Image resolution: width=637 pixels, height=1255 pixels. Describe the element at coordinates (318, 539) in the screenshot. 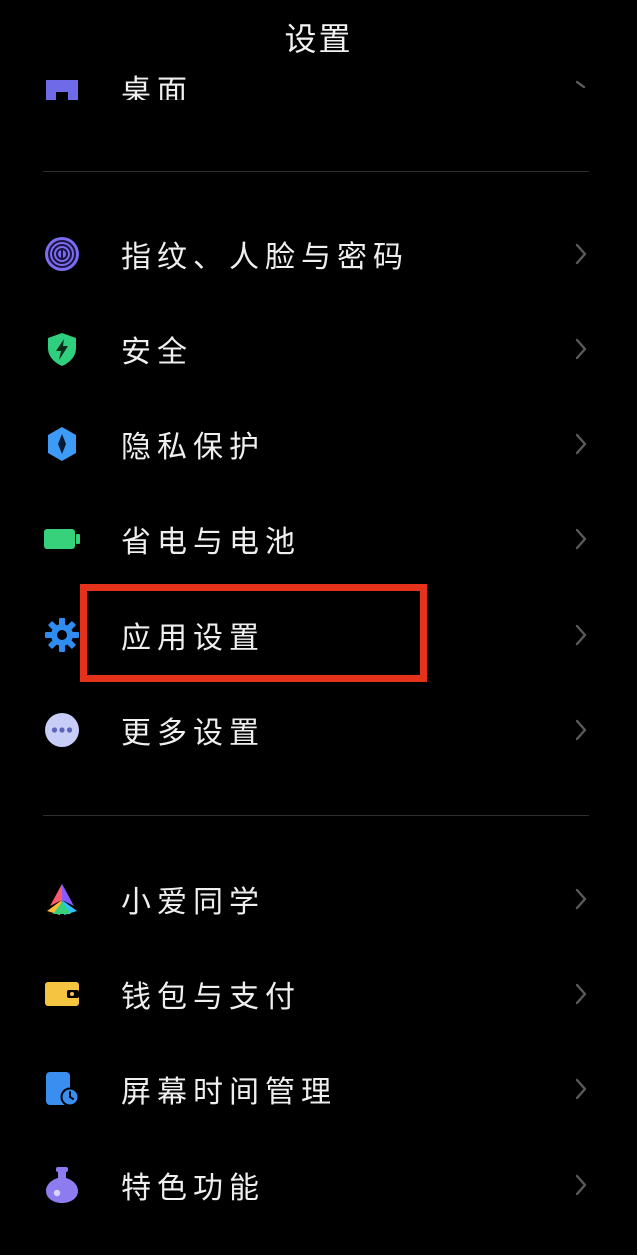

I see `settings-item-battery: 省电与电池` at that location.